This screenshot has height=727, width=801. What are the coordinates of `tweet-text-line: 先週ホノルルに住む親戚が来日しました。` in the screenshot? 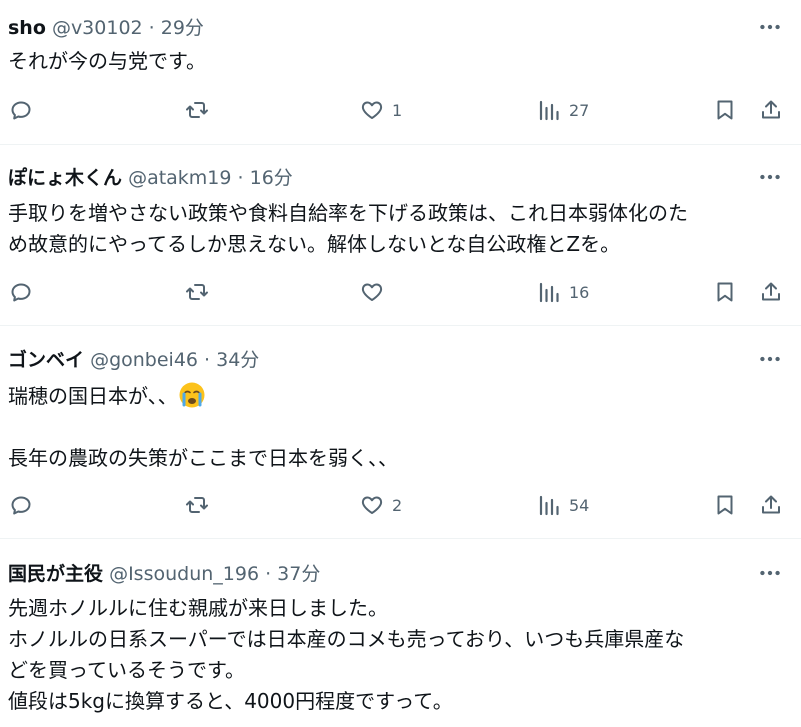 It's located at (198, 608).